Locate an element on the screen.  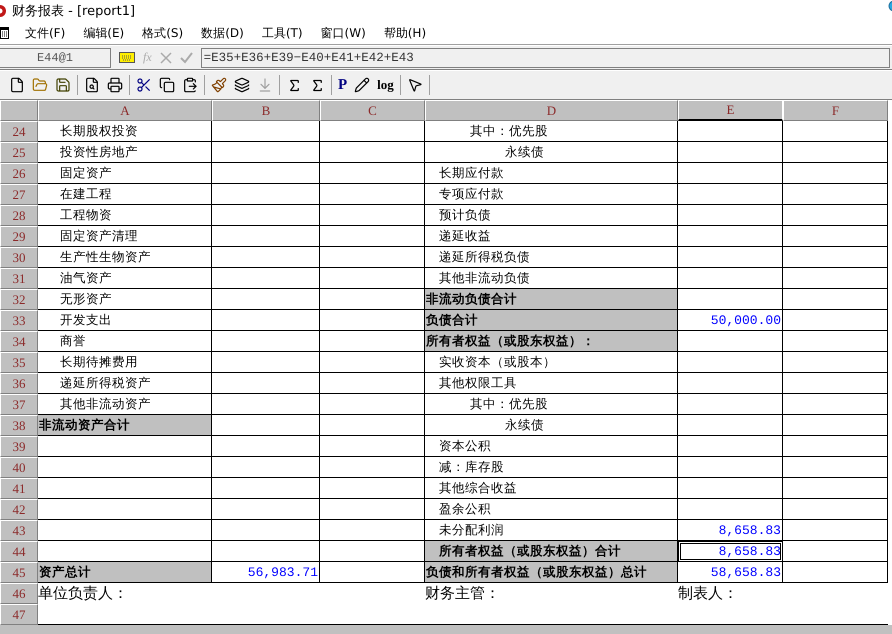
table-cell: 无形资产 is located at coordinates (125, 299).